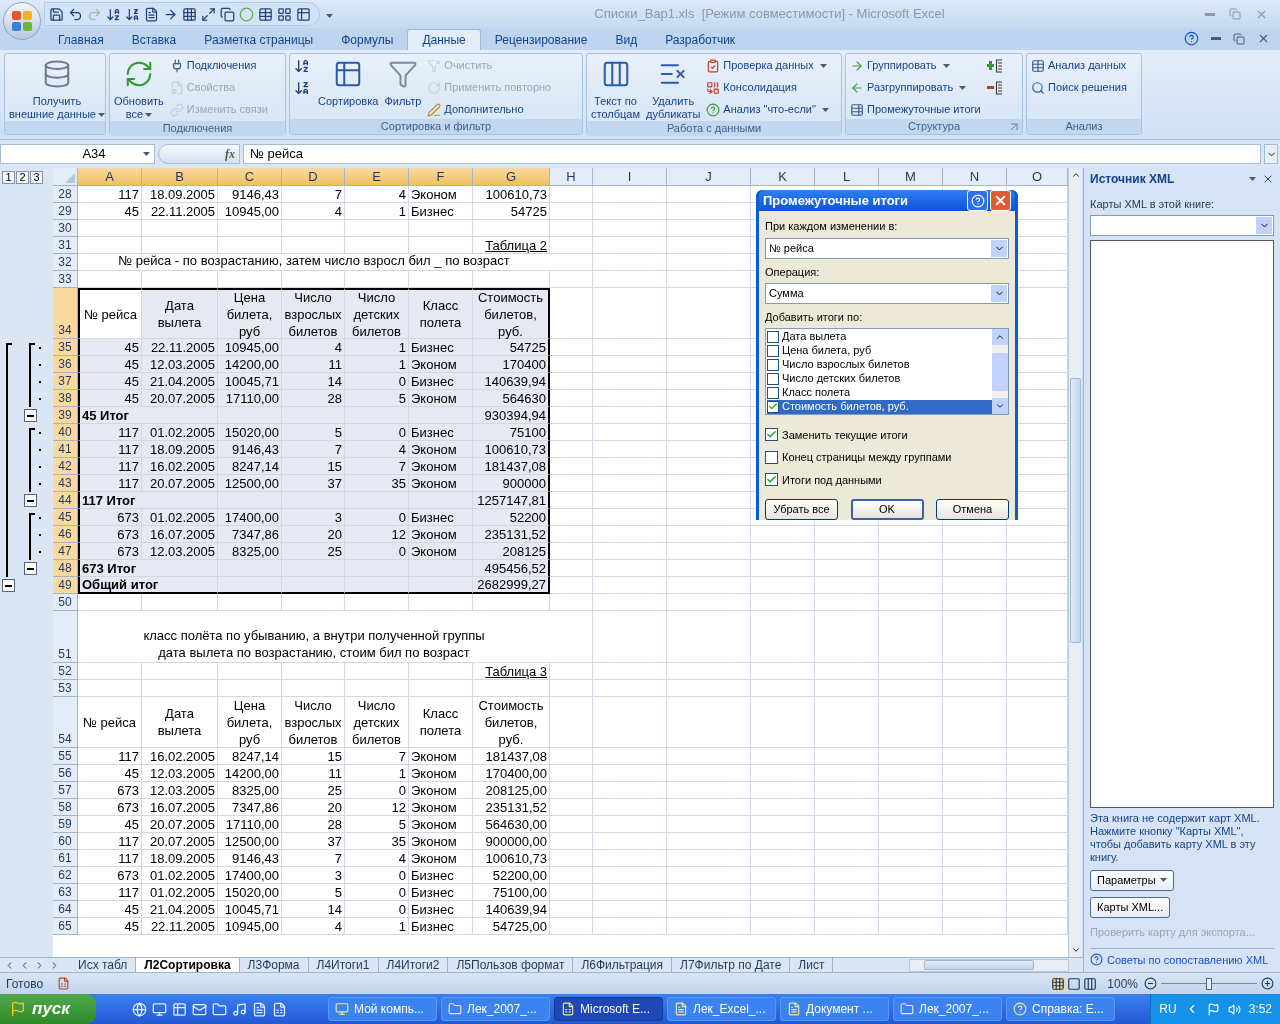 This screenshot has width=1280, height=1024. I want to click on column-header: L, so click(847, 177).